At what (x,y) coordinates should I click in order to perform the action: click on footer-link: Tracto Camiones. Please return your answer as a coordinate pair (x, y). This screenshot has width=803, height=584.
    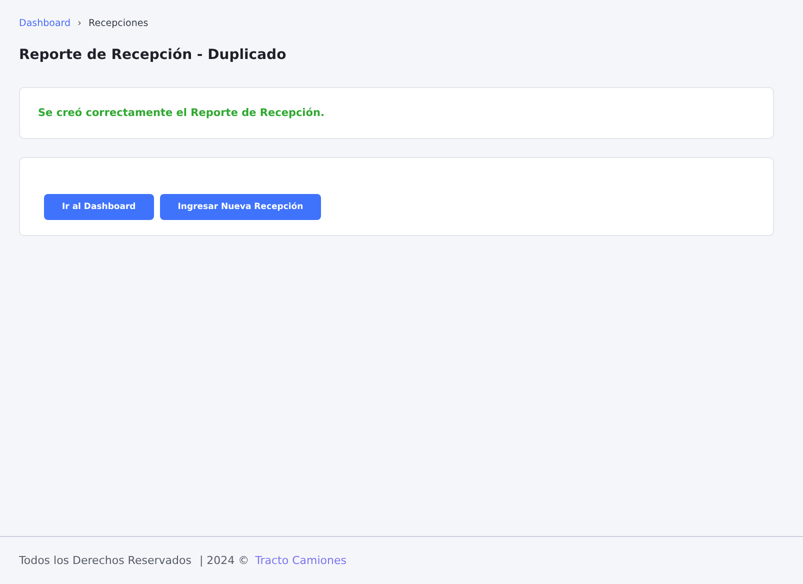
    Looking at the image, I should click on (300, 560).